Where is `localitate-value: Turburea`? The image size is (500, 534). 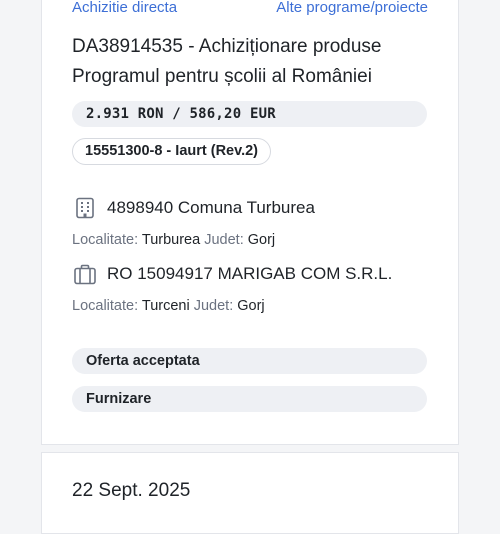 localitate-value: Turburea is located at coordinates (171, 240).